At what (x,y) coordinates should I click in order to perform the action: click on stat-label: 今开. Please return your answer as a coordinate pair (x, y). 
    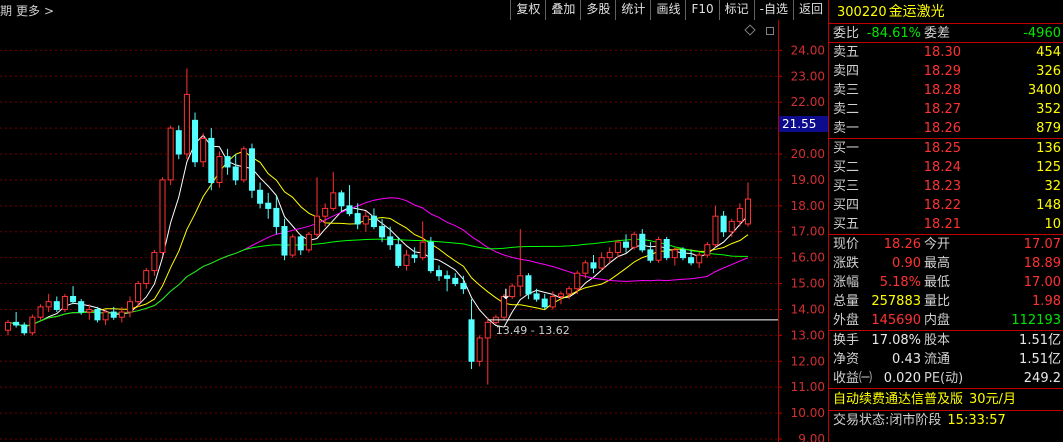
    Looking at the image, I should click on (937, 244).